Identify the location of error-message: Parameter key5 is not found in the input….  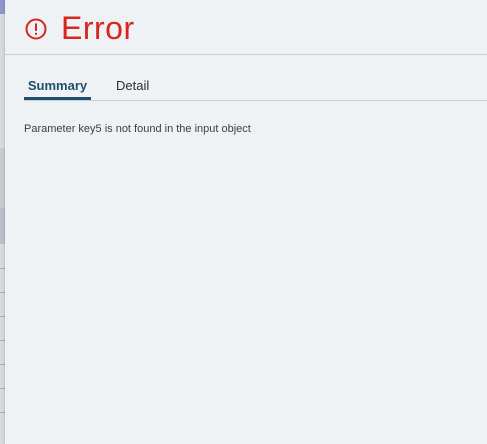
(137, 129).